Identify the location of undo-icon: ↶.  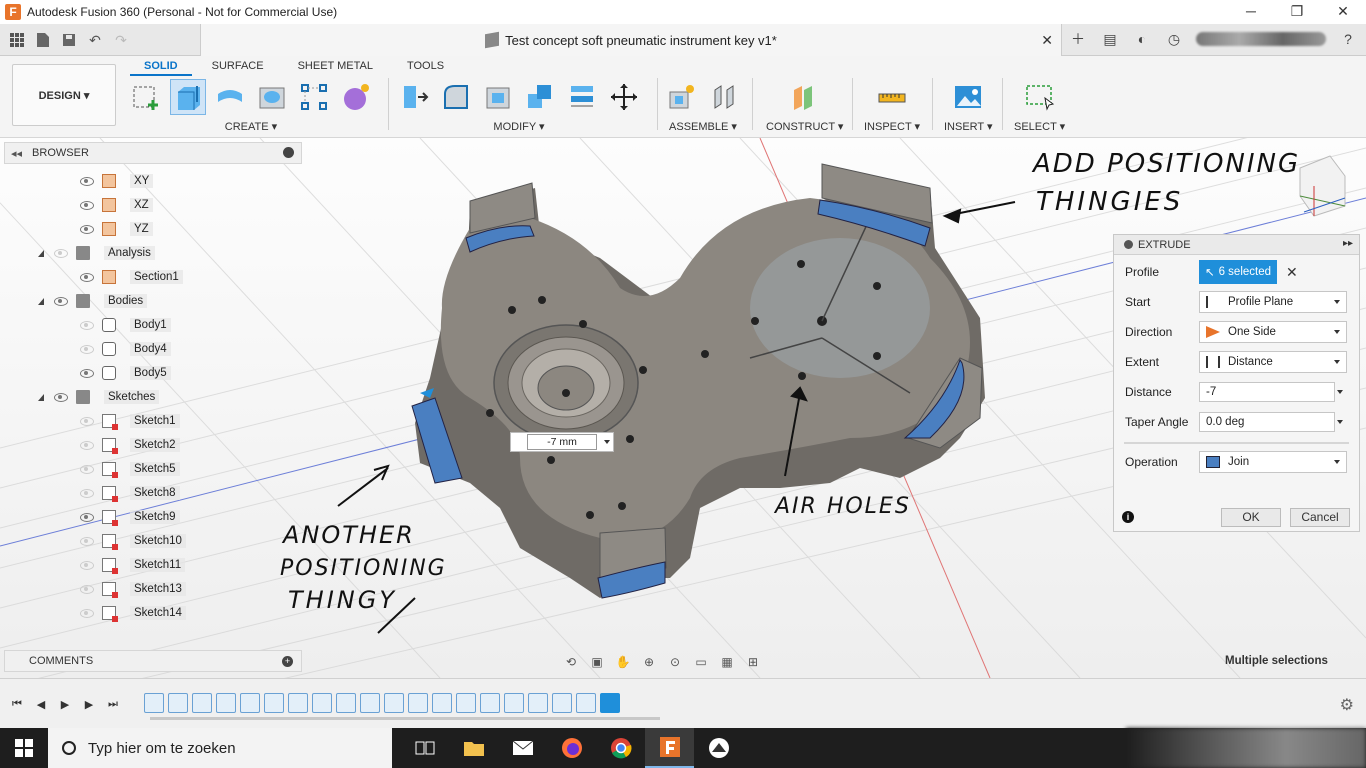
(95, 40).